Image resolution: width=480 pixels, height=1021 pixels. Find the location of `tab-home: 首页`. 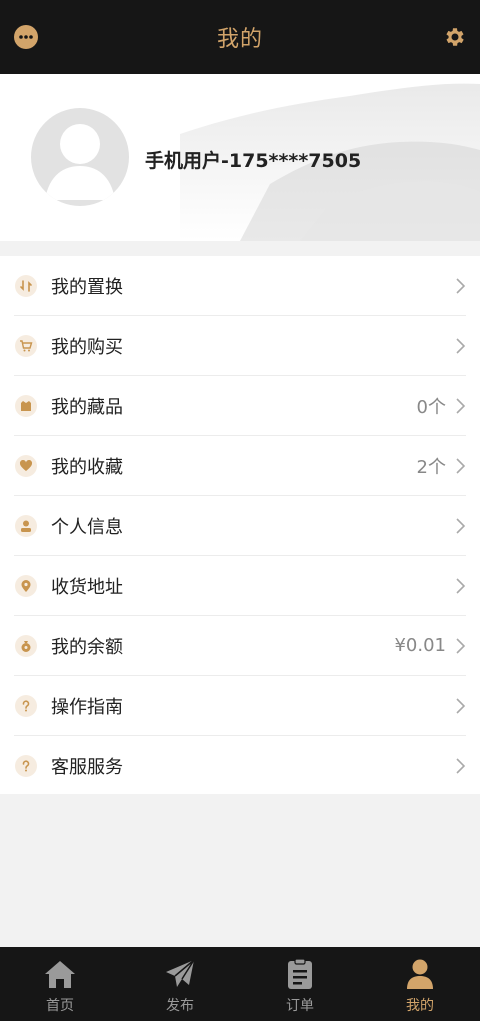

tab-home: 首页 is located at coordinates (60, 984).